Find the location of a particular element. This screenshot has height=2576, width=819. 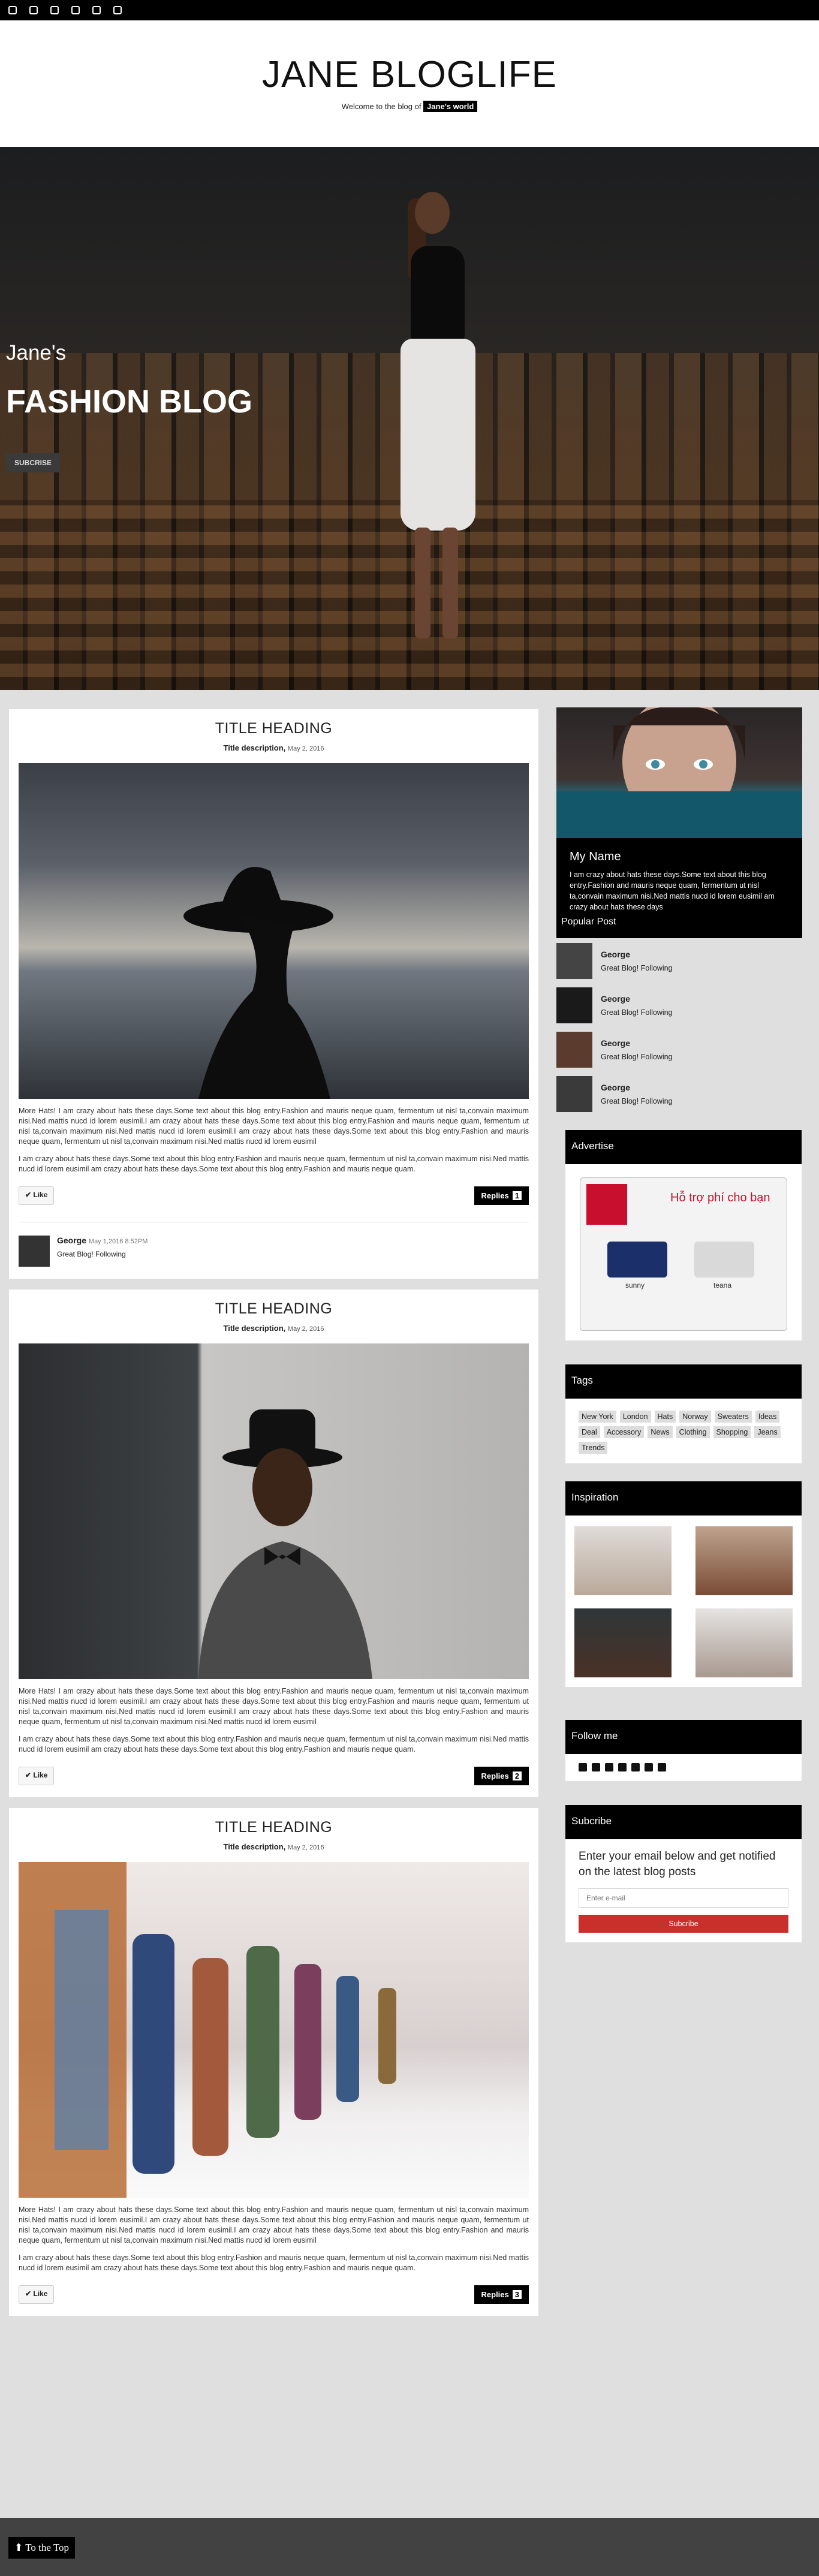

tag: Shopping is located at coordinates (732, 1432).